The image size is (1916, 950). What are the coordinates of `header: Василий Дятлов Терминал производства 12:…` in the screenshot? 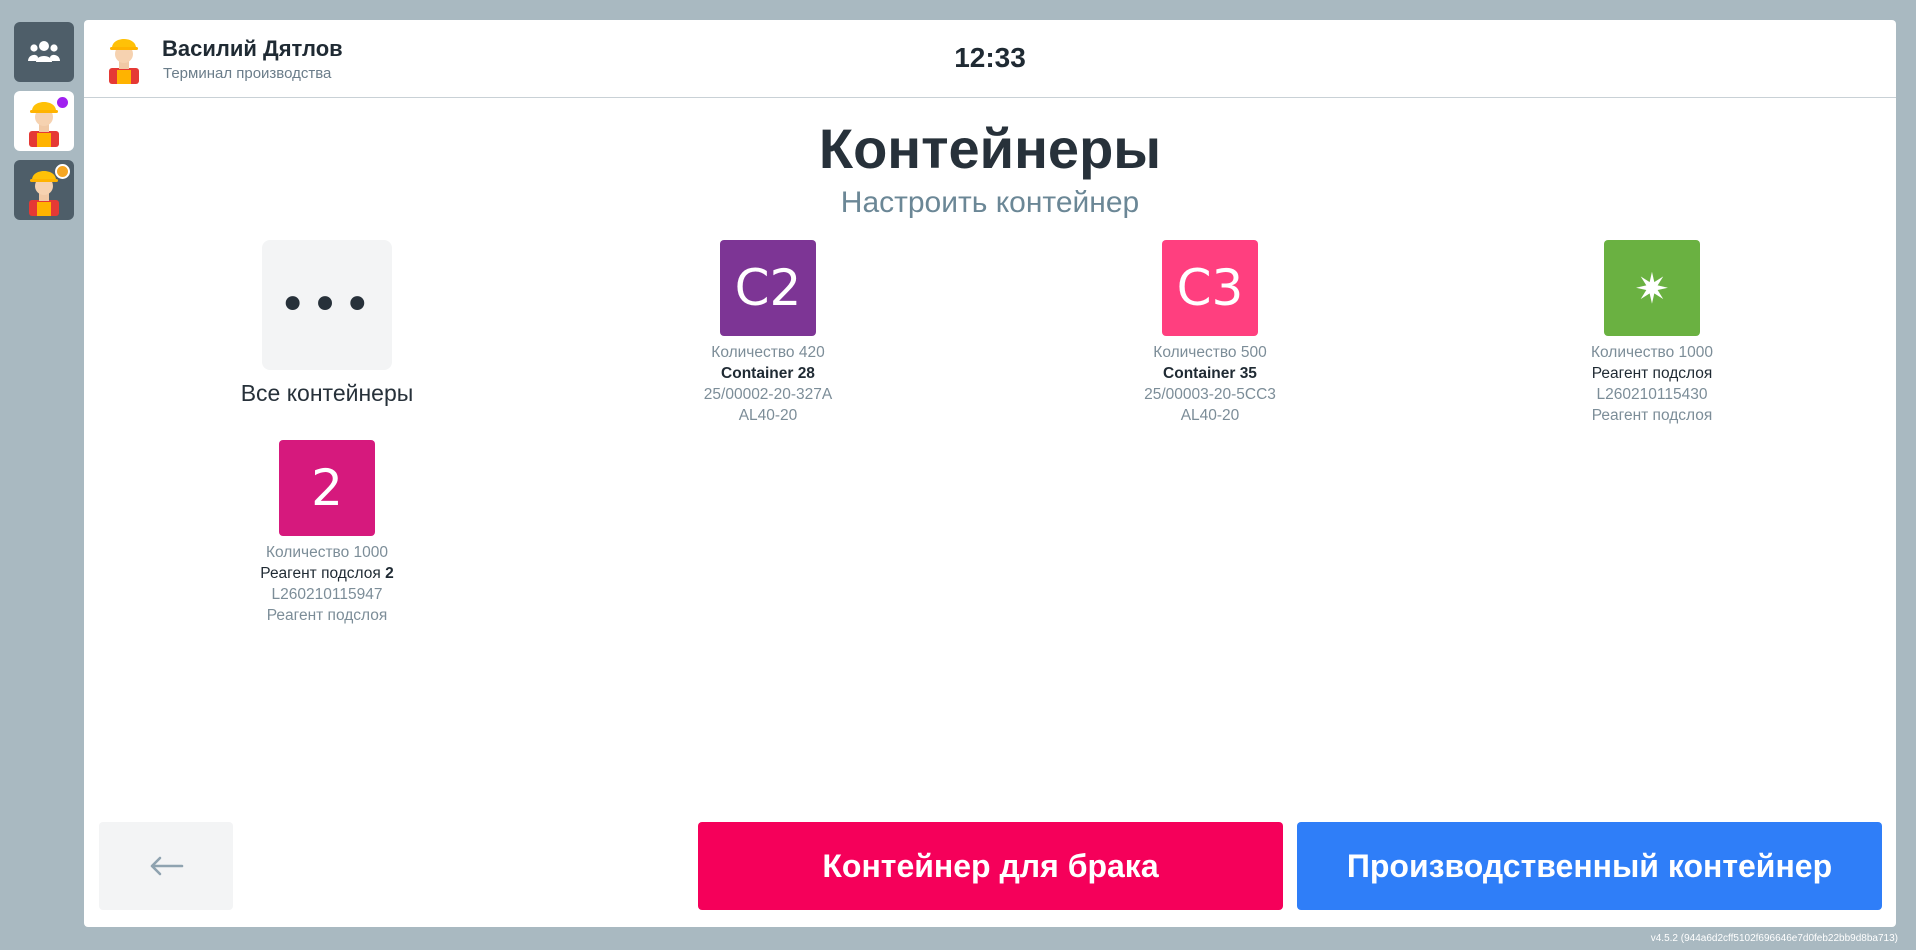 It's located at (990, 59).